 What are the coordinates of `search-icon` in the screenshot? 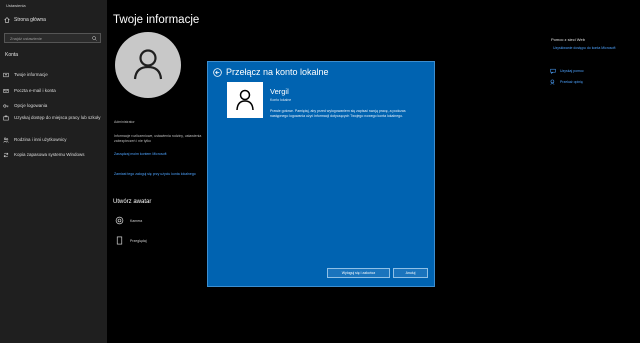 It's located at (94, 38).